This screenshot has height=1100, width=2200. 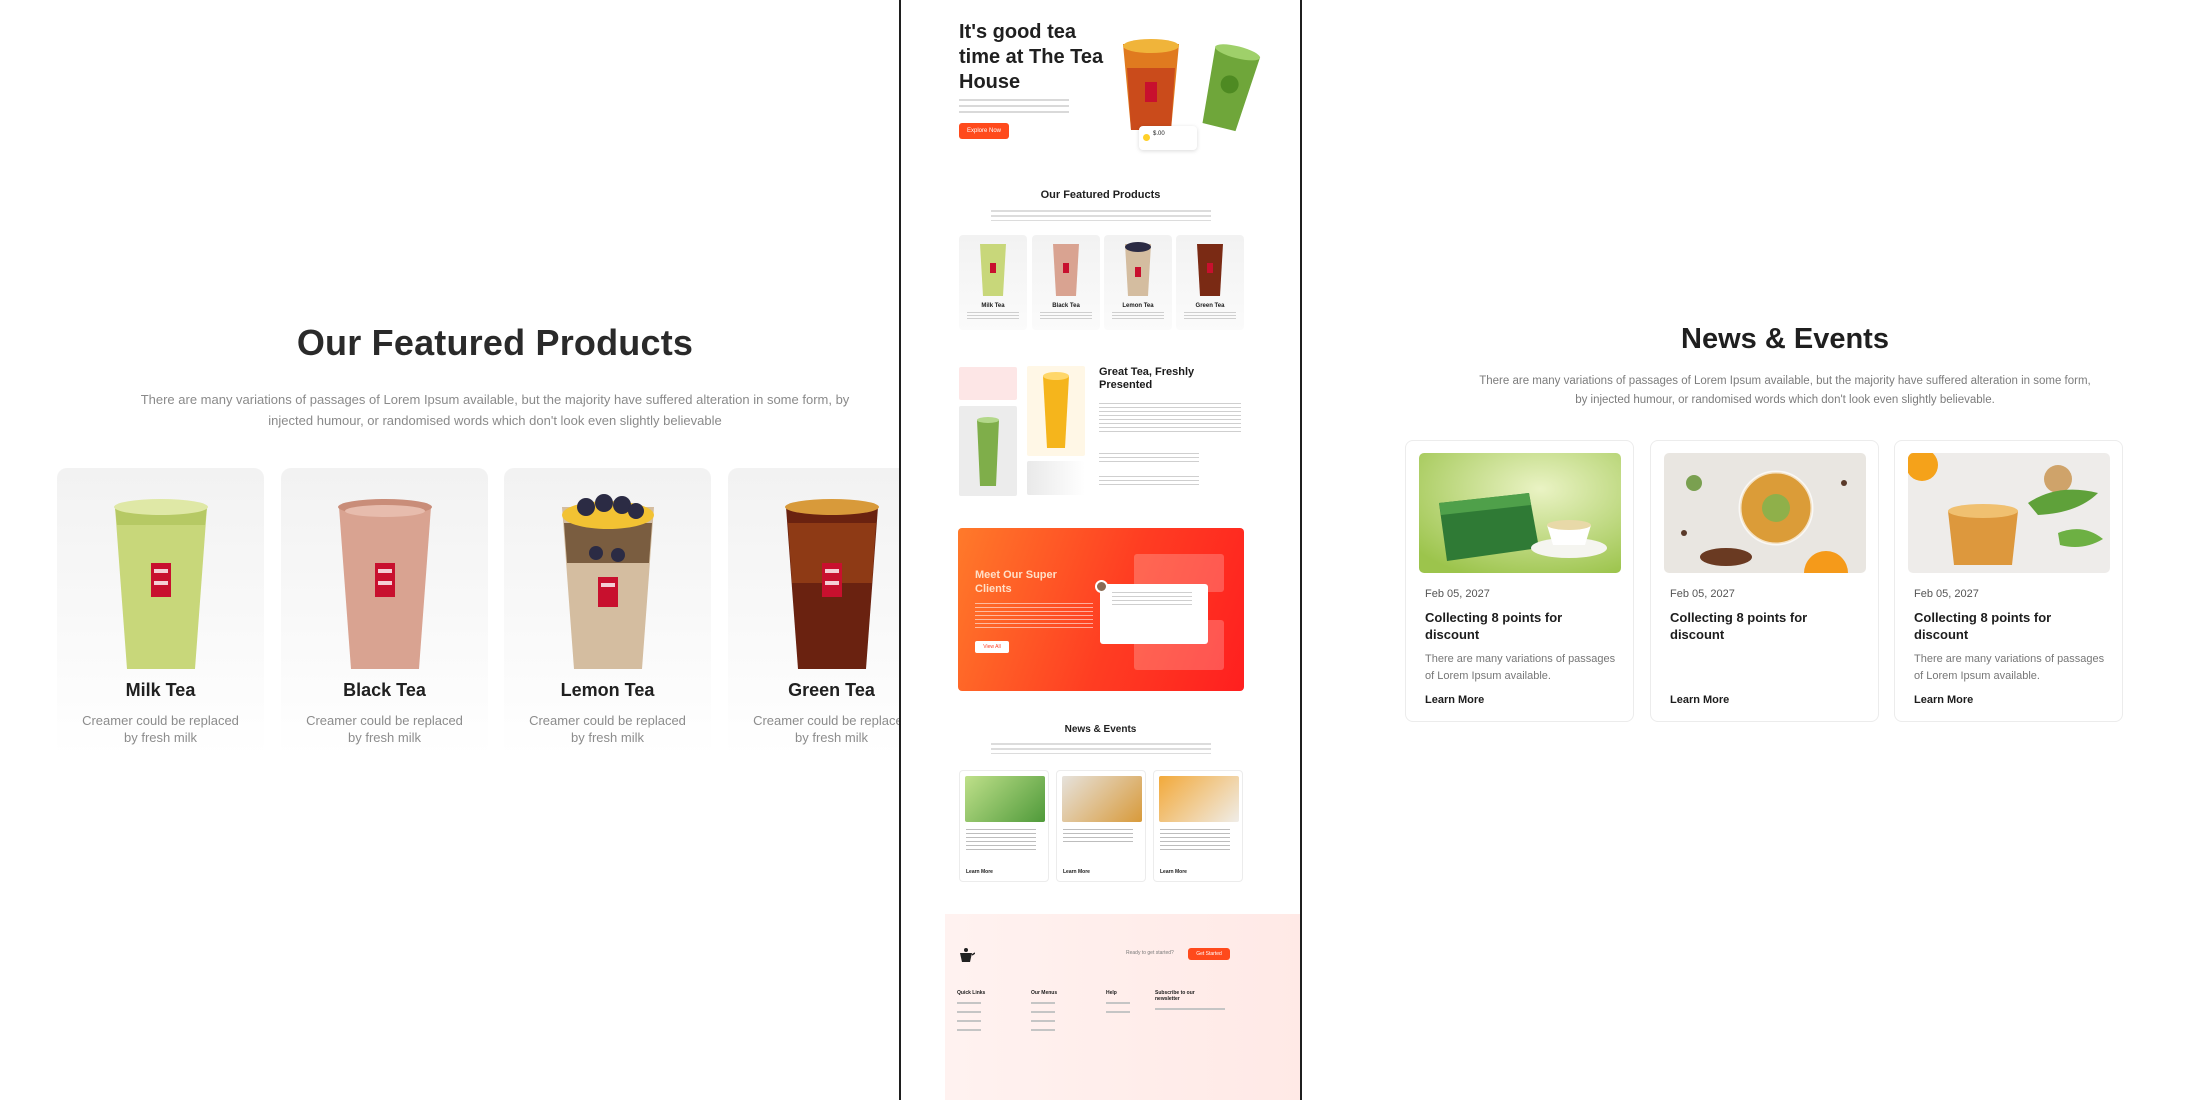 I want to click on mock-product-card: Lemon Tea, so click(x=1138, y=282).